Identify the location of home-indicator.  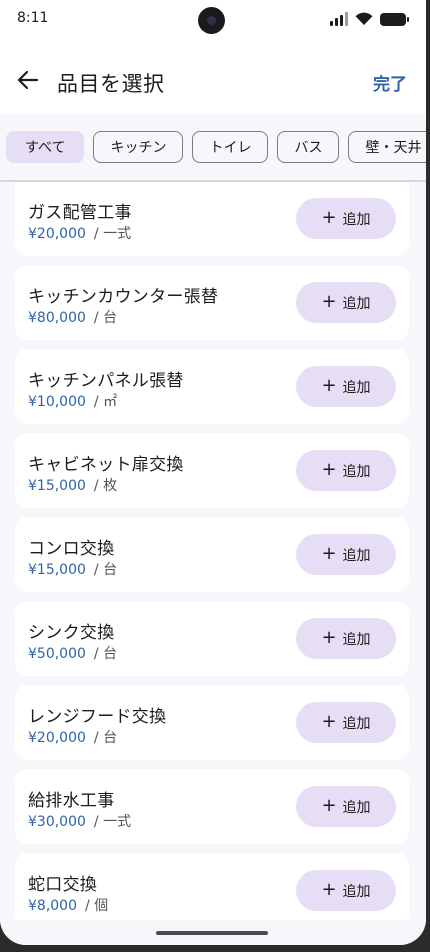
(212, 933).